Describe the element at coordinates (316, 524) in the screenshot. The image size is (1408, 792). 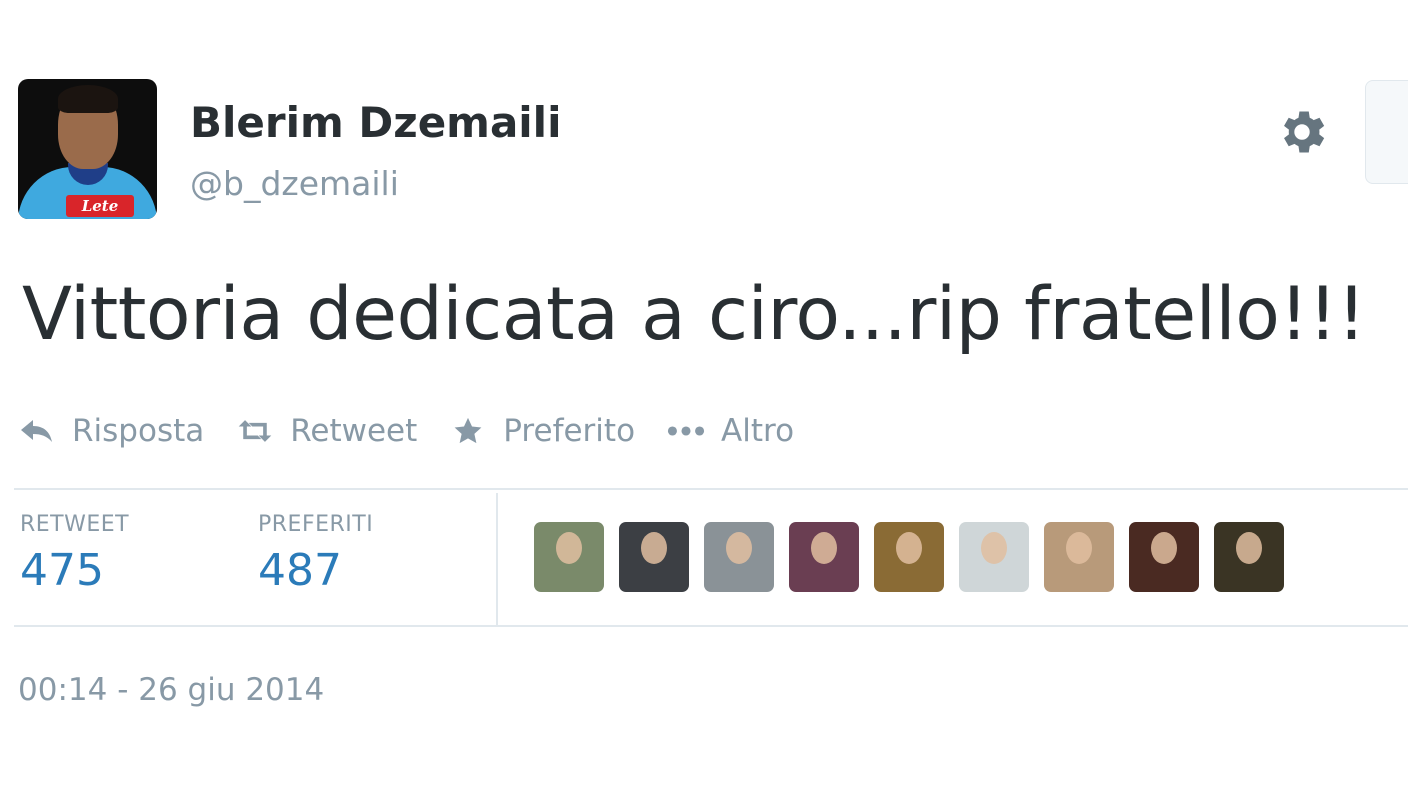
I see `favorite-count-label: PREFERITI` at that location.